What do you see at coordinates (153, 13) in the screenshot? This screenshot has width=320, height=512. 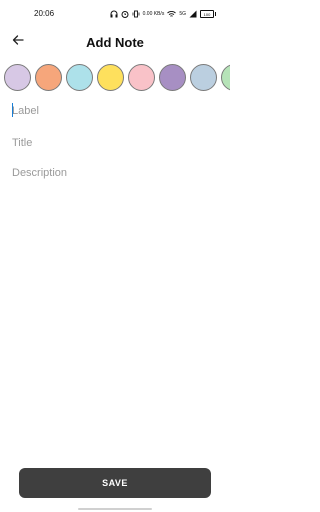 I see `network-speed: 0.00 KB/s` at bounding box center [153, 13].